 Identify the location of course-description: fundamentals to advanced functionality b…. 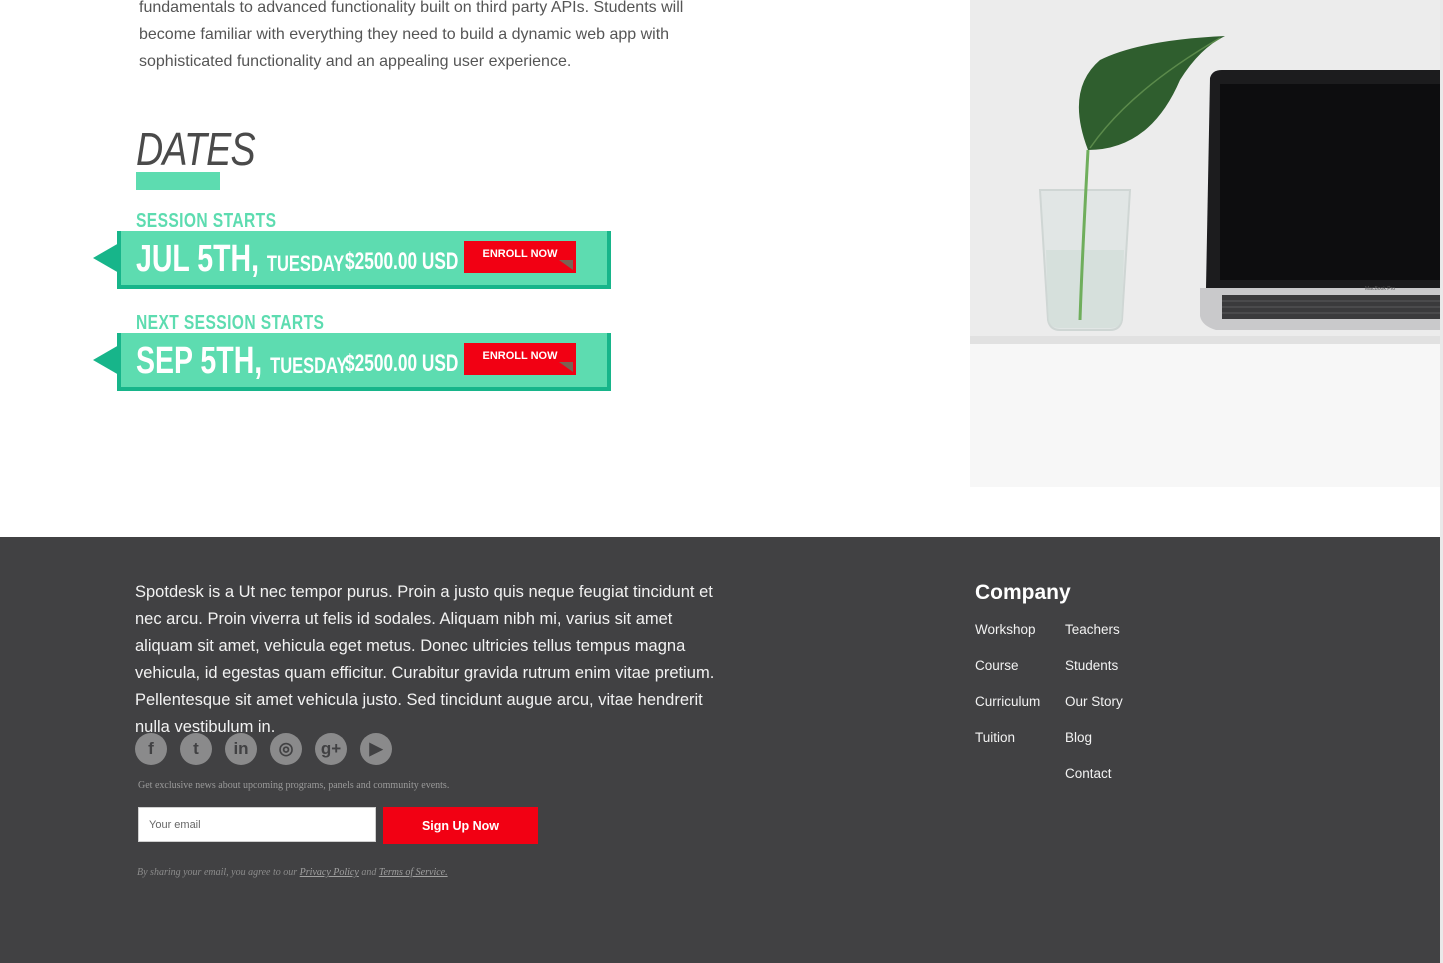
(411, 35).